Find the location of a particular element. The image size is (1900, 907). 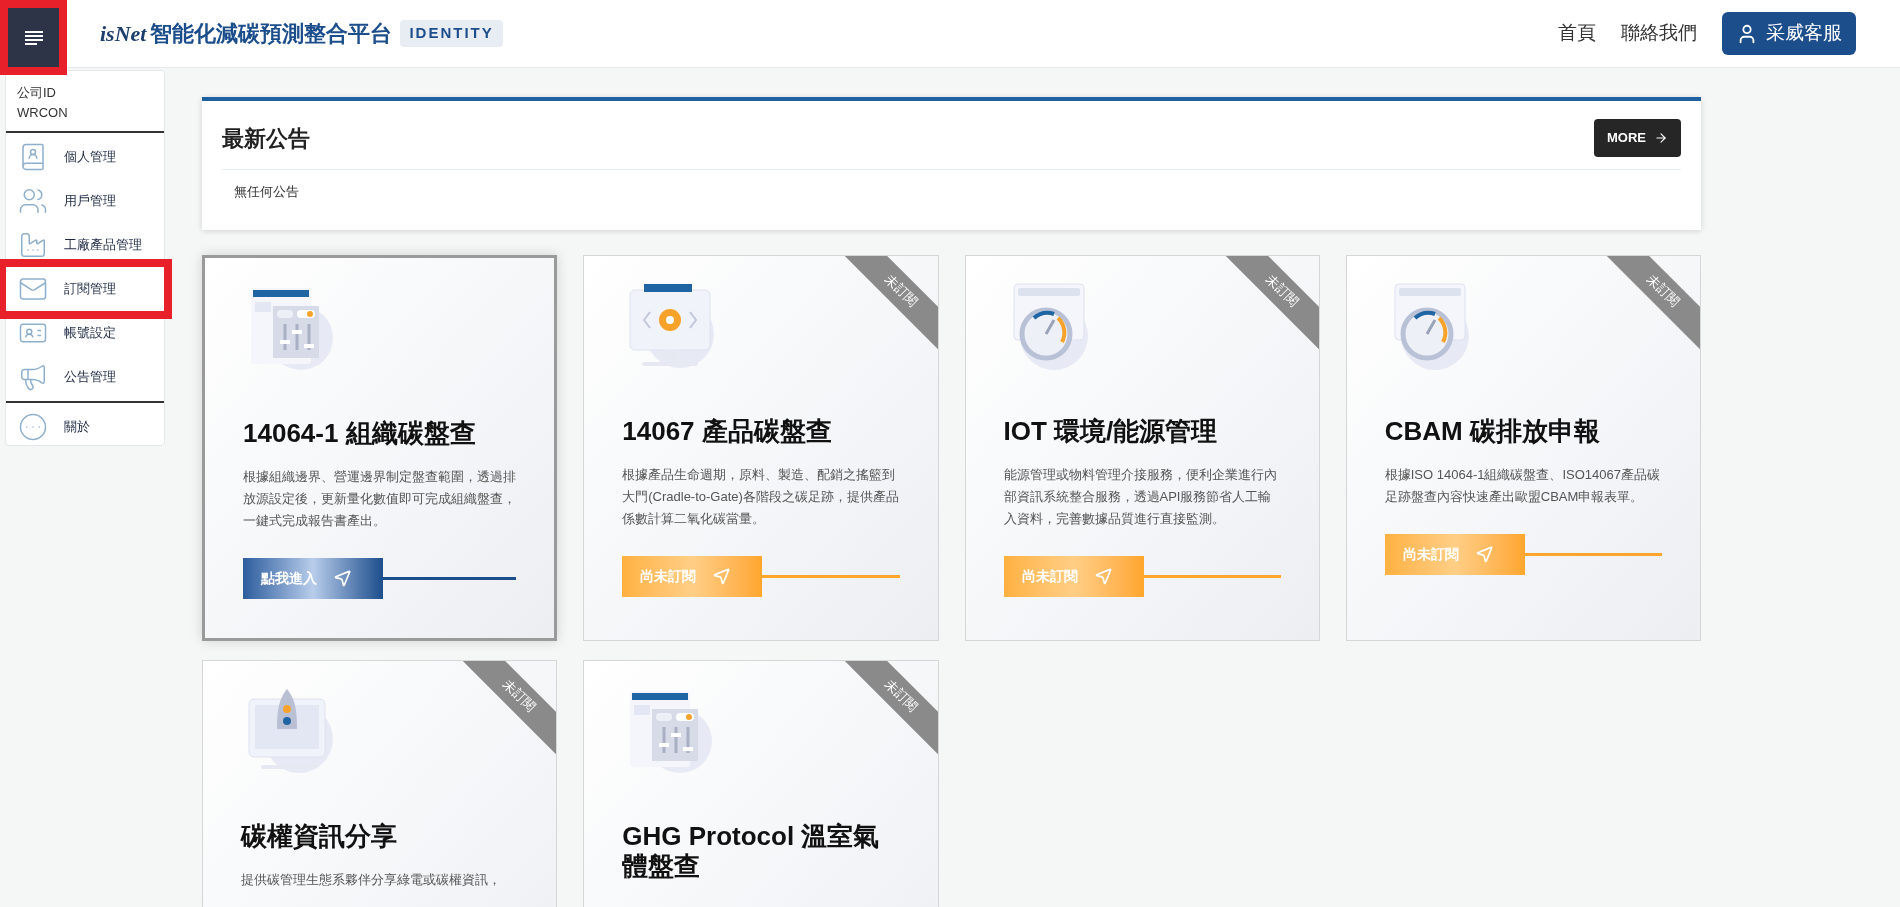

card-description: 根據組織邊界、營運邊界制定盤查範圍，透過排放源設定後，更新量化數值即可完成組織盤查，一鍵式完成報告書產出。 is located at coordinates (380, 498).